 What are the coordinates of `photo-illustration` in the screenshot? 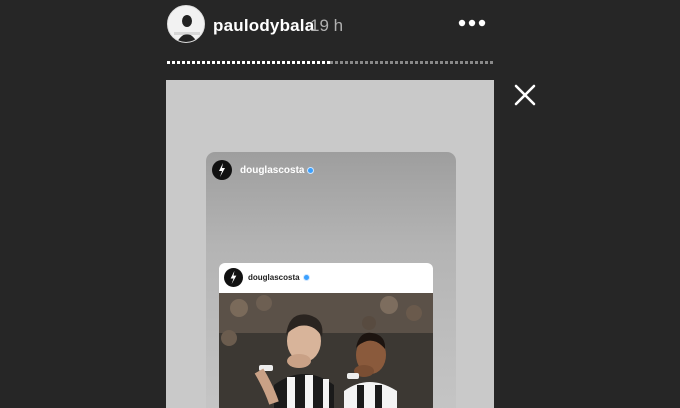 It's located at (326, 350).